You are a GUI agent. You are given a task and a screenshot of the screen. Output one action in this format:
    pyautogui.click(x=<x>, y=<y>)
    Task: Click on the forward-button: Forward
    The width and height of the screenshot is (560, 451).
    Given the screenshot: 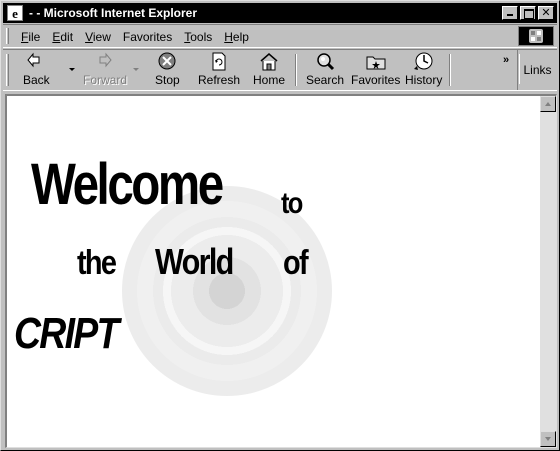 What is the action you would take?
    pyautogui.click(x=105, y=70)
    